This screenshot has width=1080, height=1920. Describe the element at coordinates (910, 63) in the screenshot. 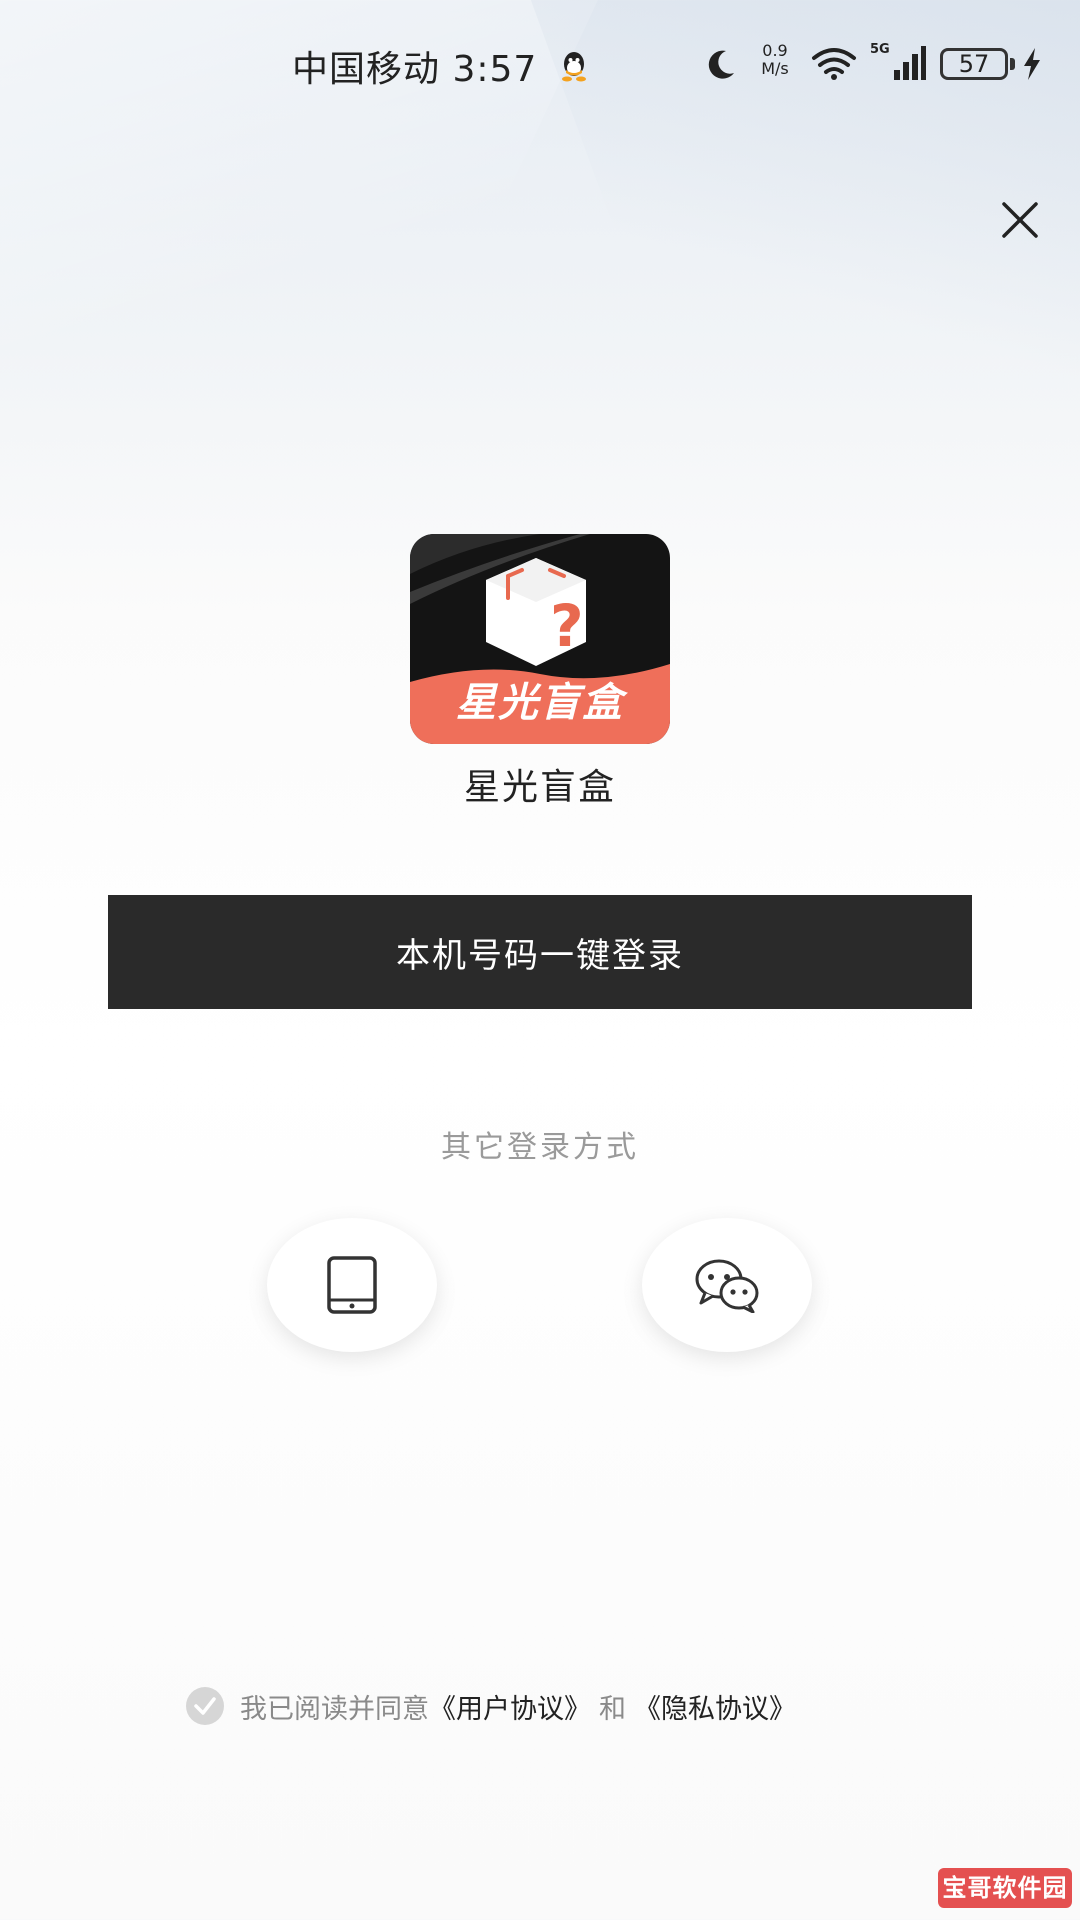

I see `signal-icon` at that location.